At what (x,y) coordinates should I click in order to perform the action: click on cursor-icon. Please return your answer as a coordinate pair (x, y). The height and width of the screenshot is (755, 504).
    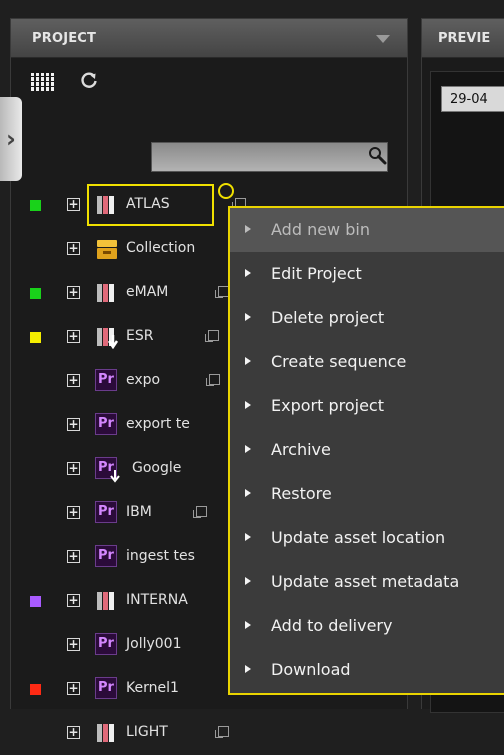
    Looking at the image, I should click on (226, 191).